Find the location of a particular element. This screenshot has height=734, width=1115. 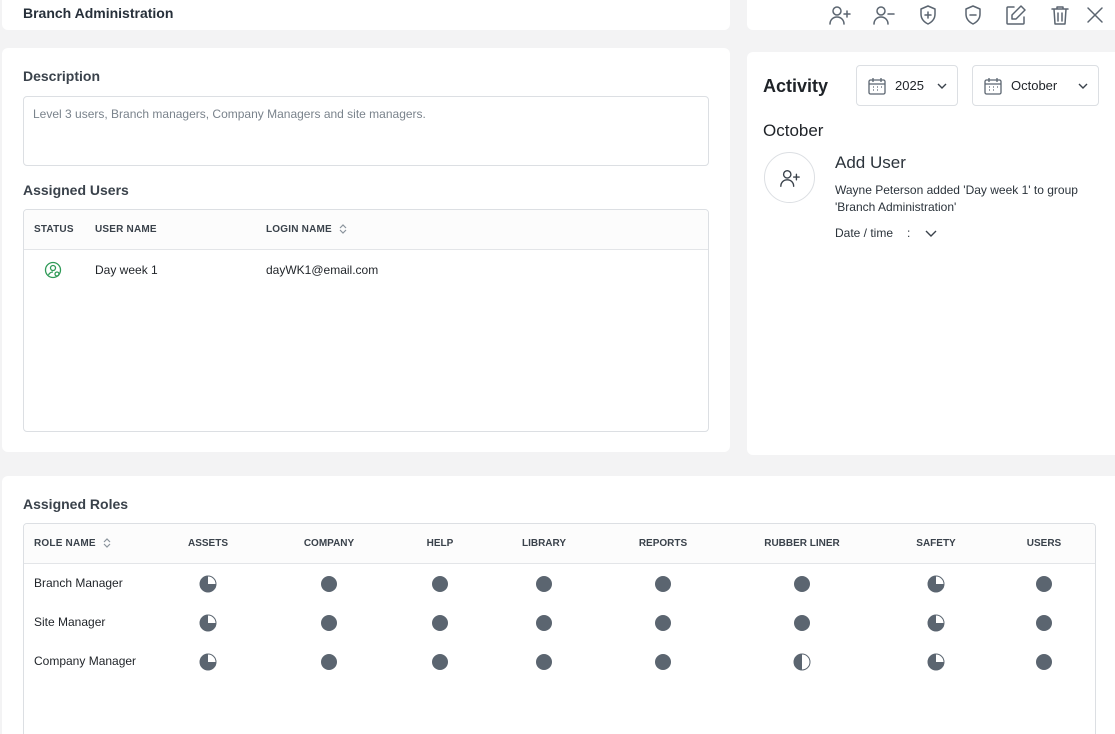

remove-user-button is located at coordinates (884, 15).